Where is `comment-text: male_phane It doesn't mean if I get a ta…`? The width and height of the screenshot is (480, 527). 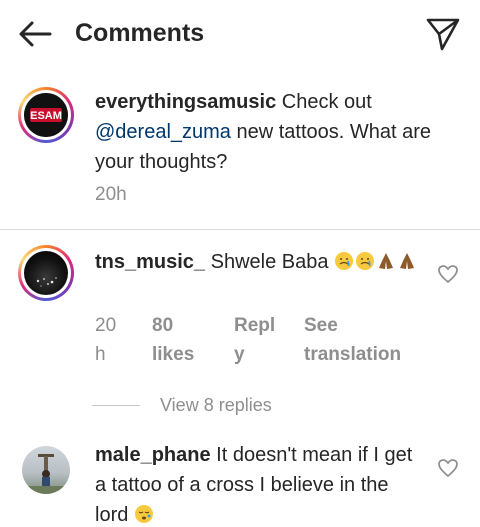
comment-text: male_phane It doesn't mean if I get a ta… is located at coordinates (255, 483).